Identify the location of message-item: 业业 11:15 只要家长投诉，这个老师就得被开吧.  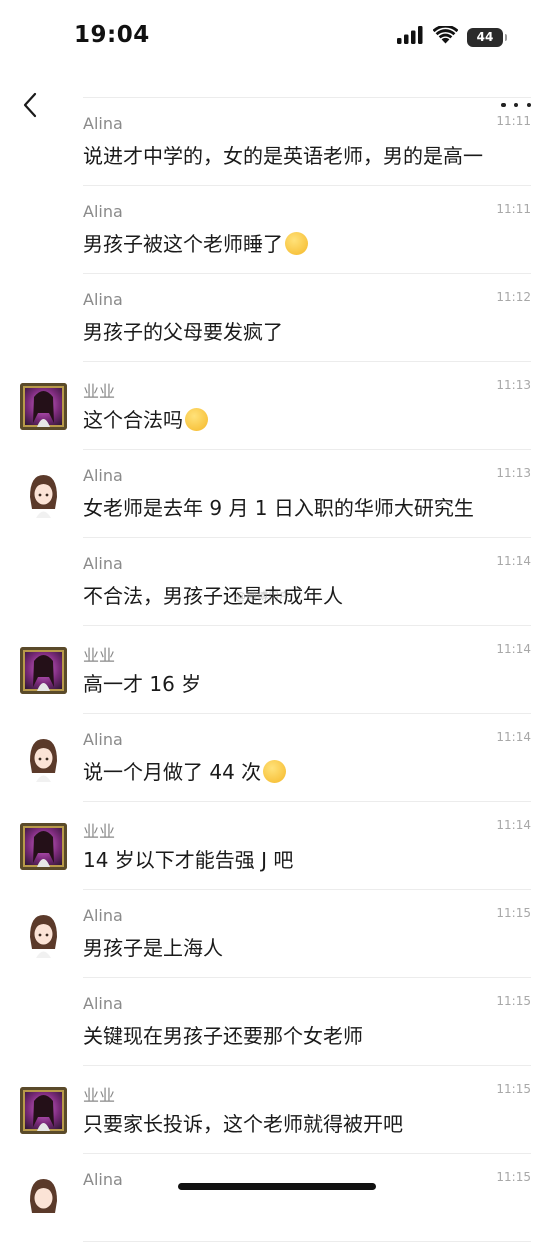
(276, 1110).